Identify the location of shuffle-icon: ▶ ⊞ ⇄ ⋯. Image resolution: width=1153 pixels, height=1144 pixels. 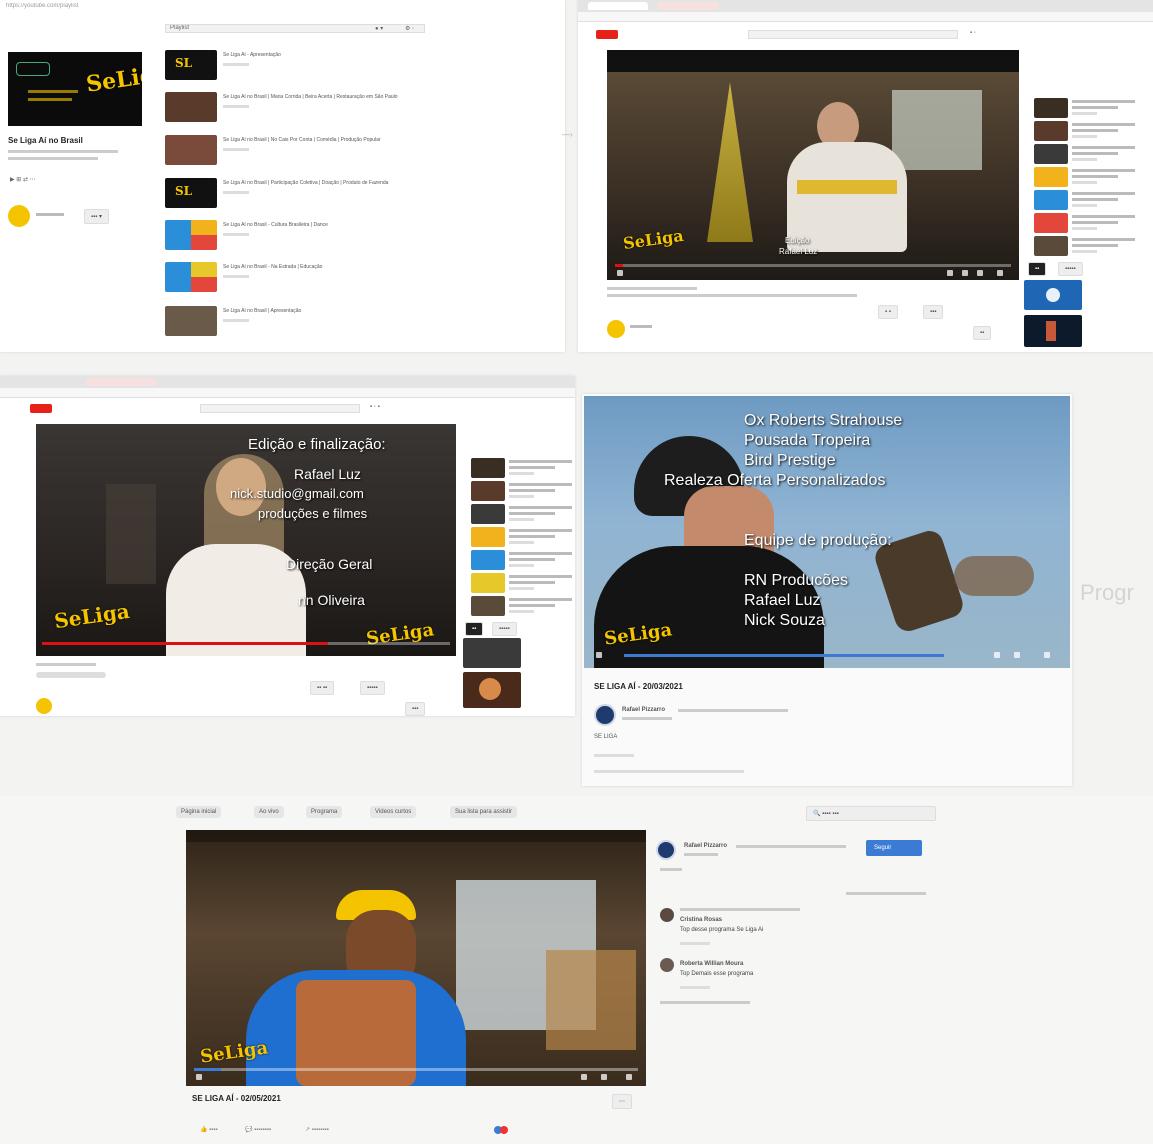
(23, 179).